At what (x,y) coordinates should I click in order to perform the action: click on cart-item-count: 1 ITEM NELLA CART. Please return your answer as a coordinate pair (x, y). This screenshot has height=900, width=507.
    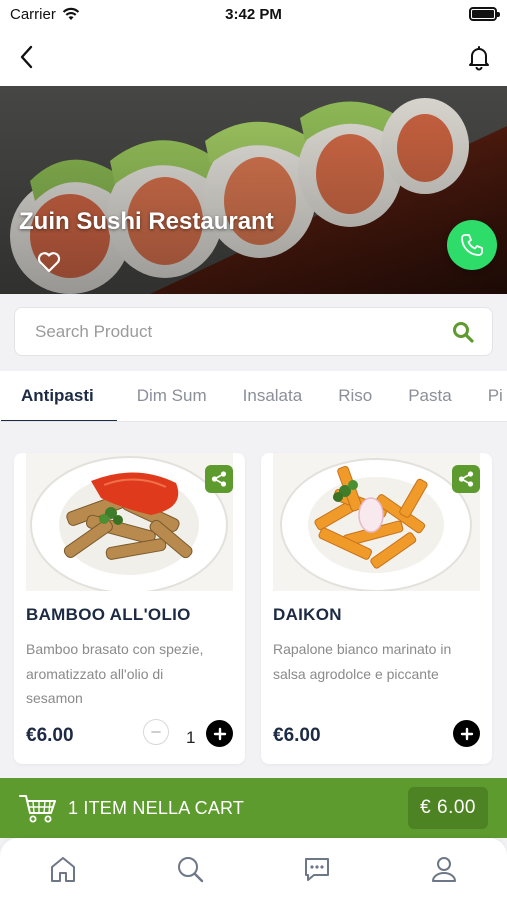
    Looking at the image, I should click on (156, 807).